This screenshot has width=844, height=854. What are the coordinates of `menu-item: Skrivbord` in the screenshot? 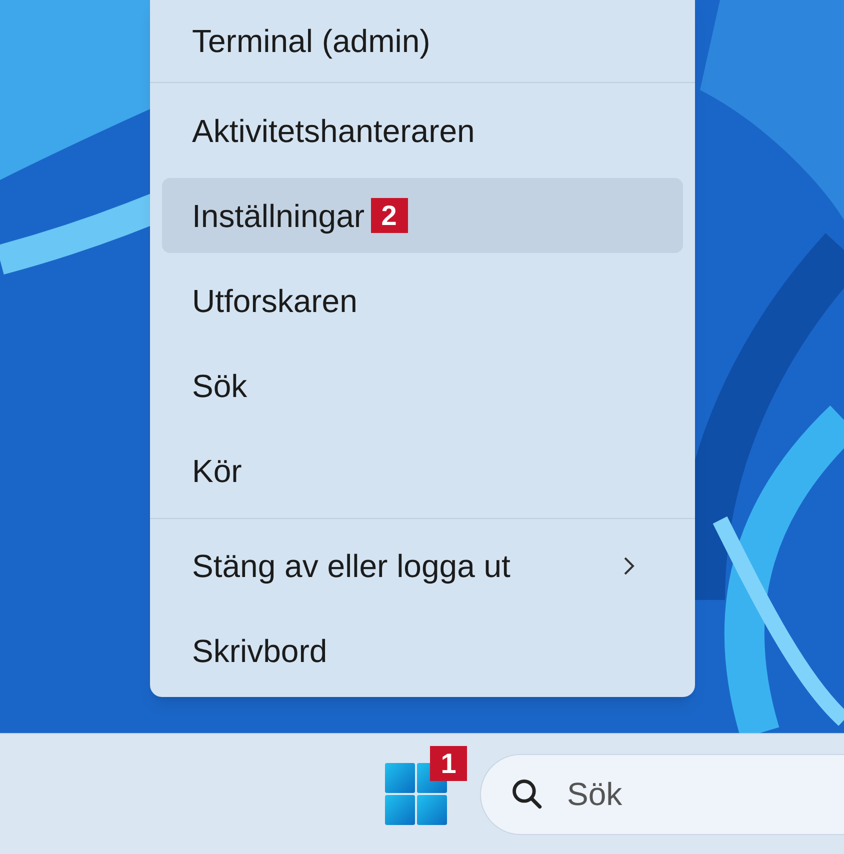 It's located at (422, 650).